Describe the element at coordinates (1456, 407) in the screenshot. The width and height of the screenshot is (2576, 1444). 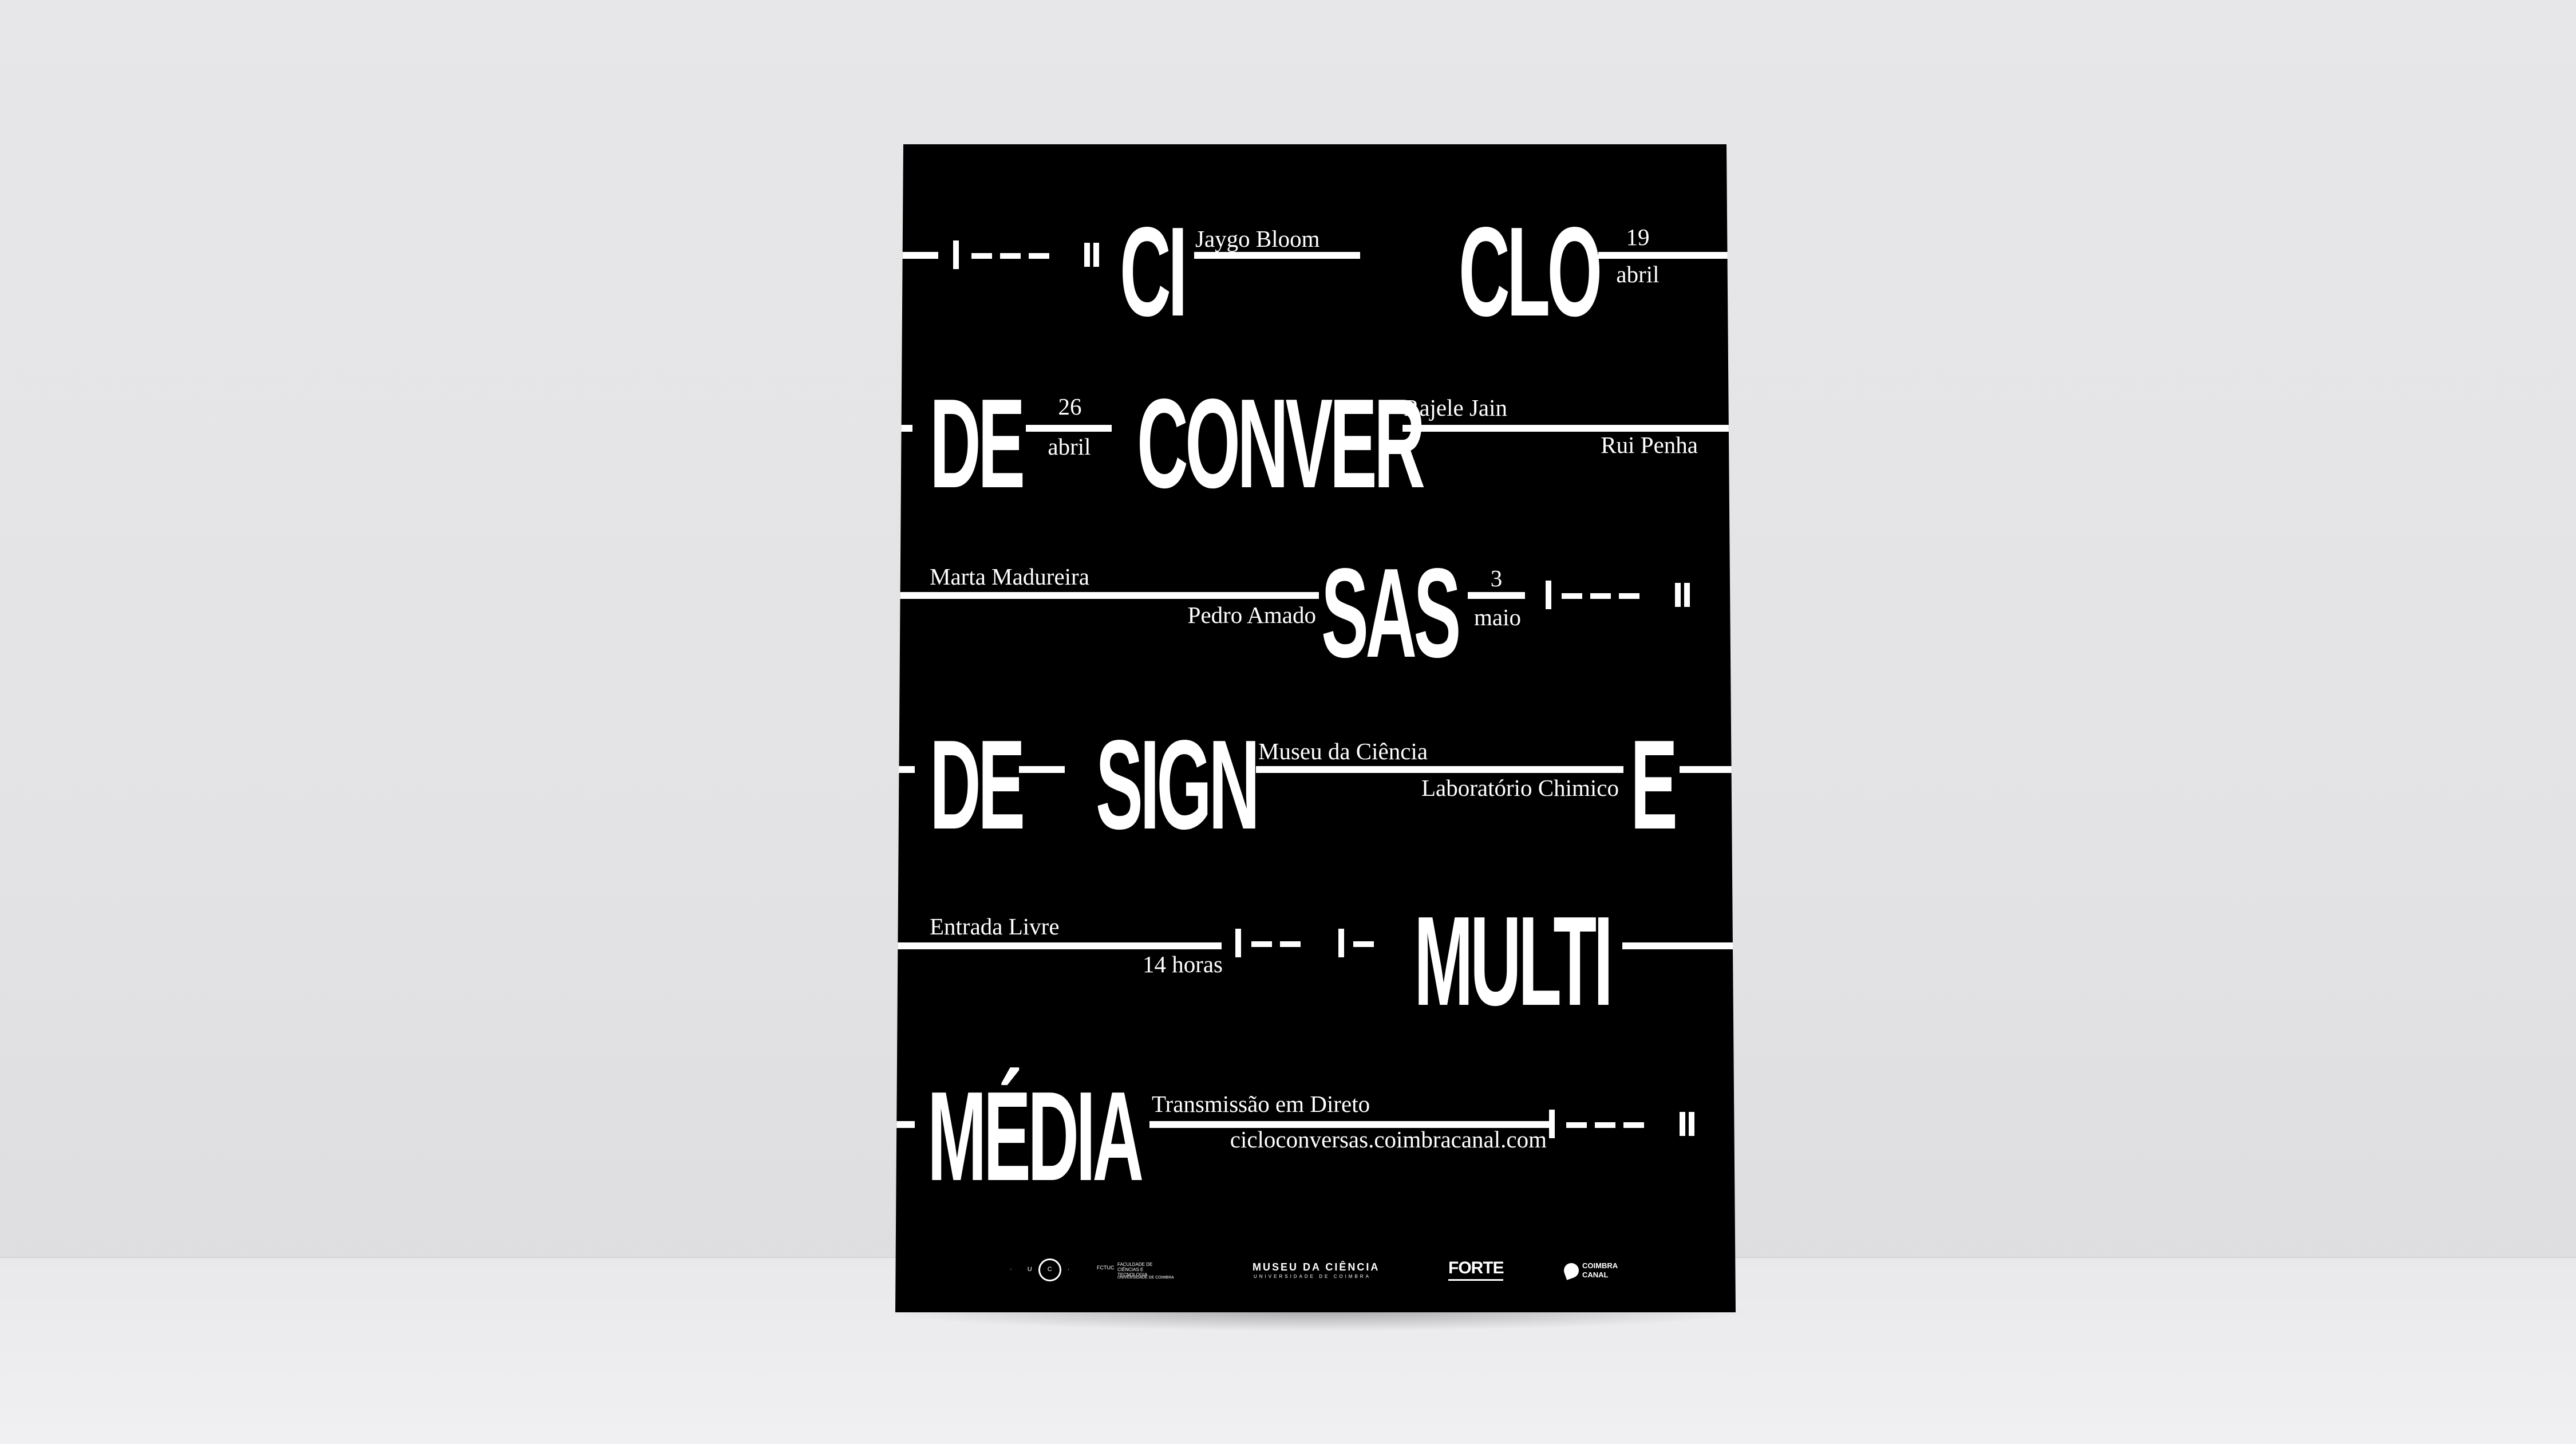
I see `speaker-rajele-jain: Rajele Jain` at that location.